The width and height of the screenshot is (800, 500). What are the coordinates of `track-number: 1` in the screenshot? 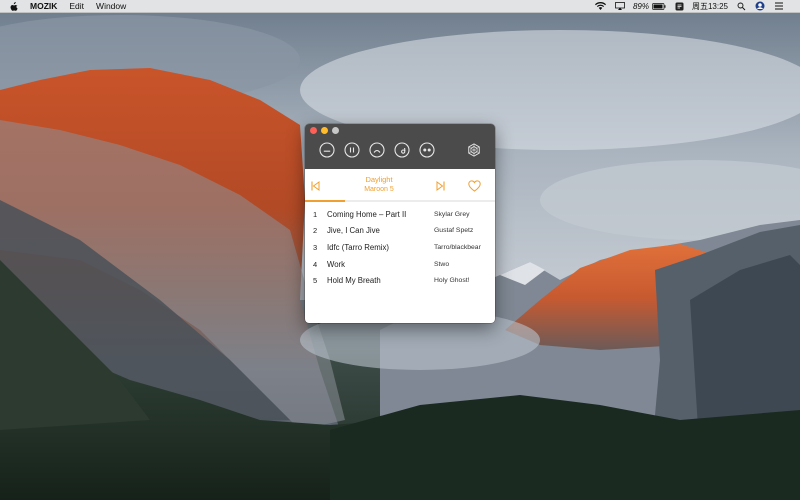 It's located at (315, 214).